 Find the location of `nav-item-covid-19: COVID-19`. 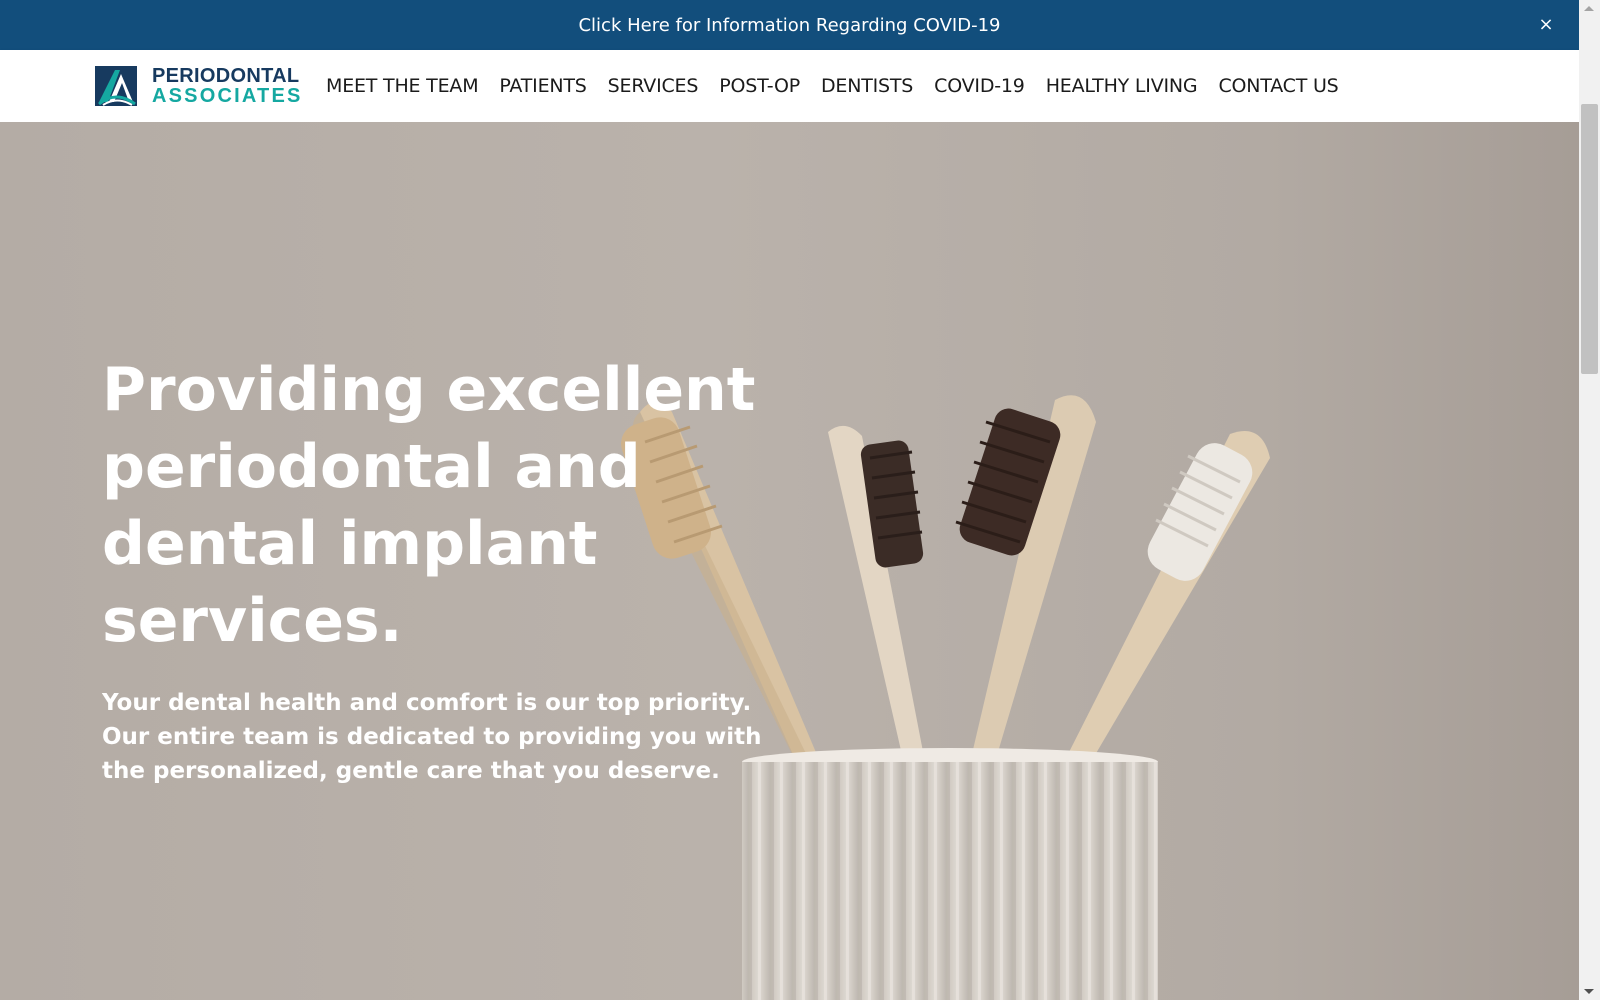

nav-item-covid-19: COVID-19 is located at coordinates (979, 86).